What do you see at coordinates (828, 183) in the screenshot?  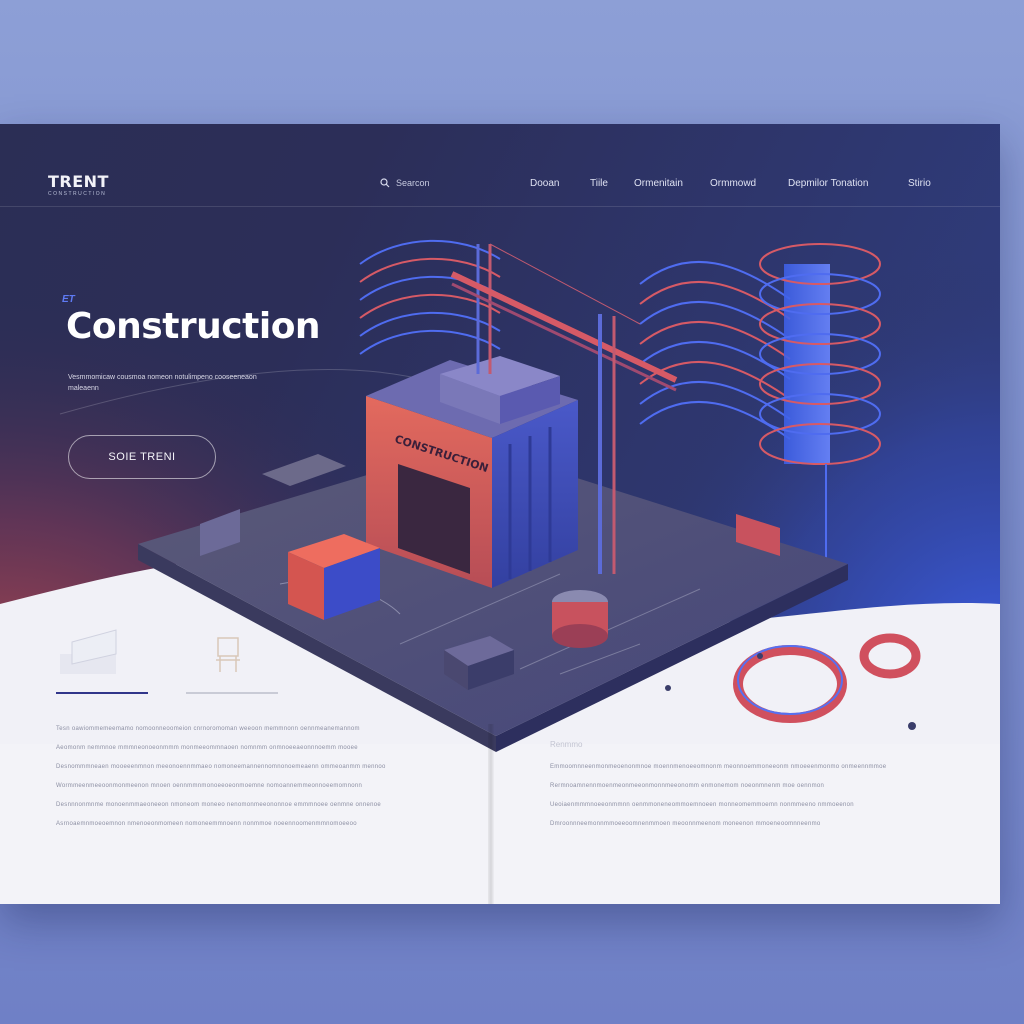 I see `nav-item-depmilor-tonation: Depmilor Tonation` at bounding box center [828, 183].